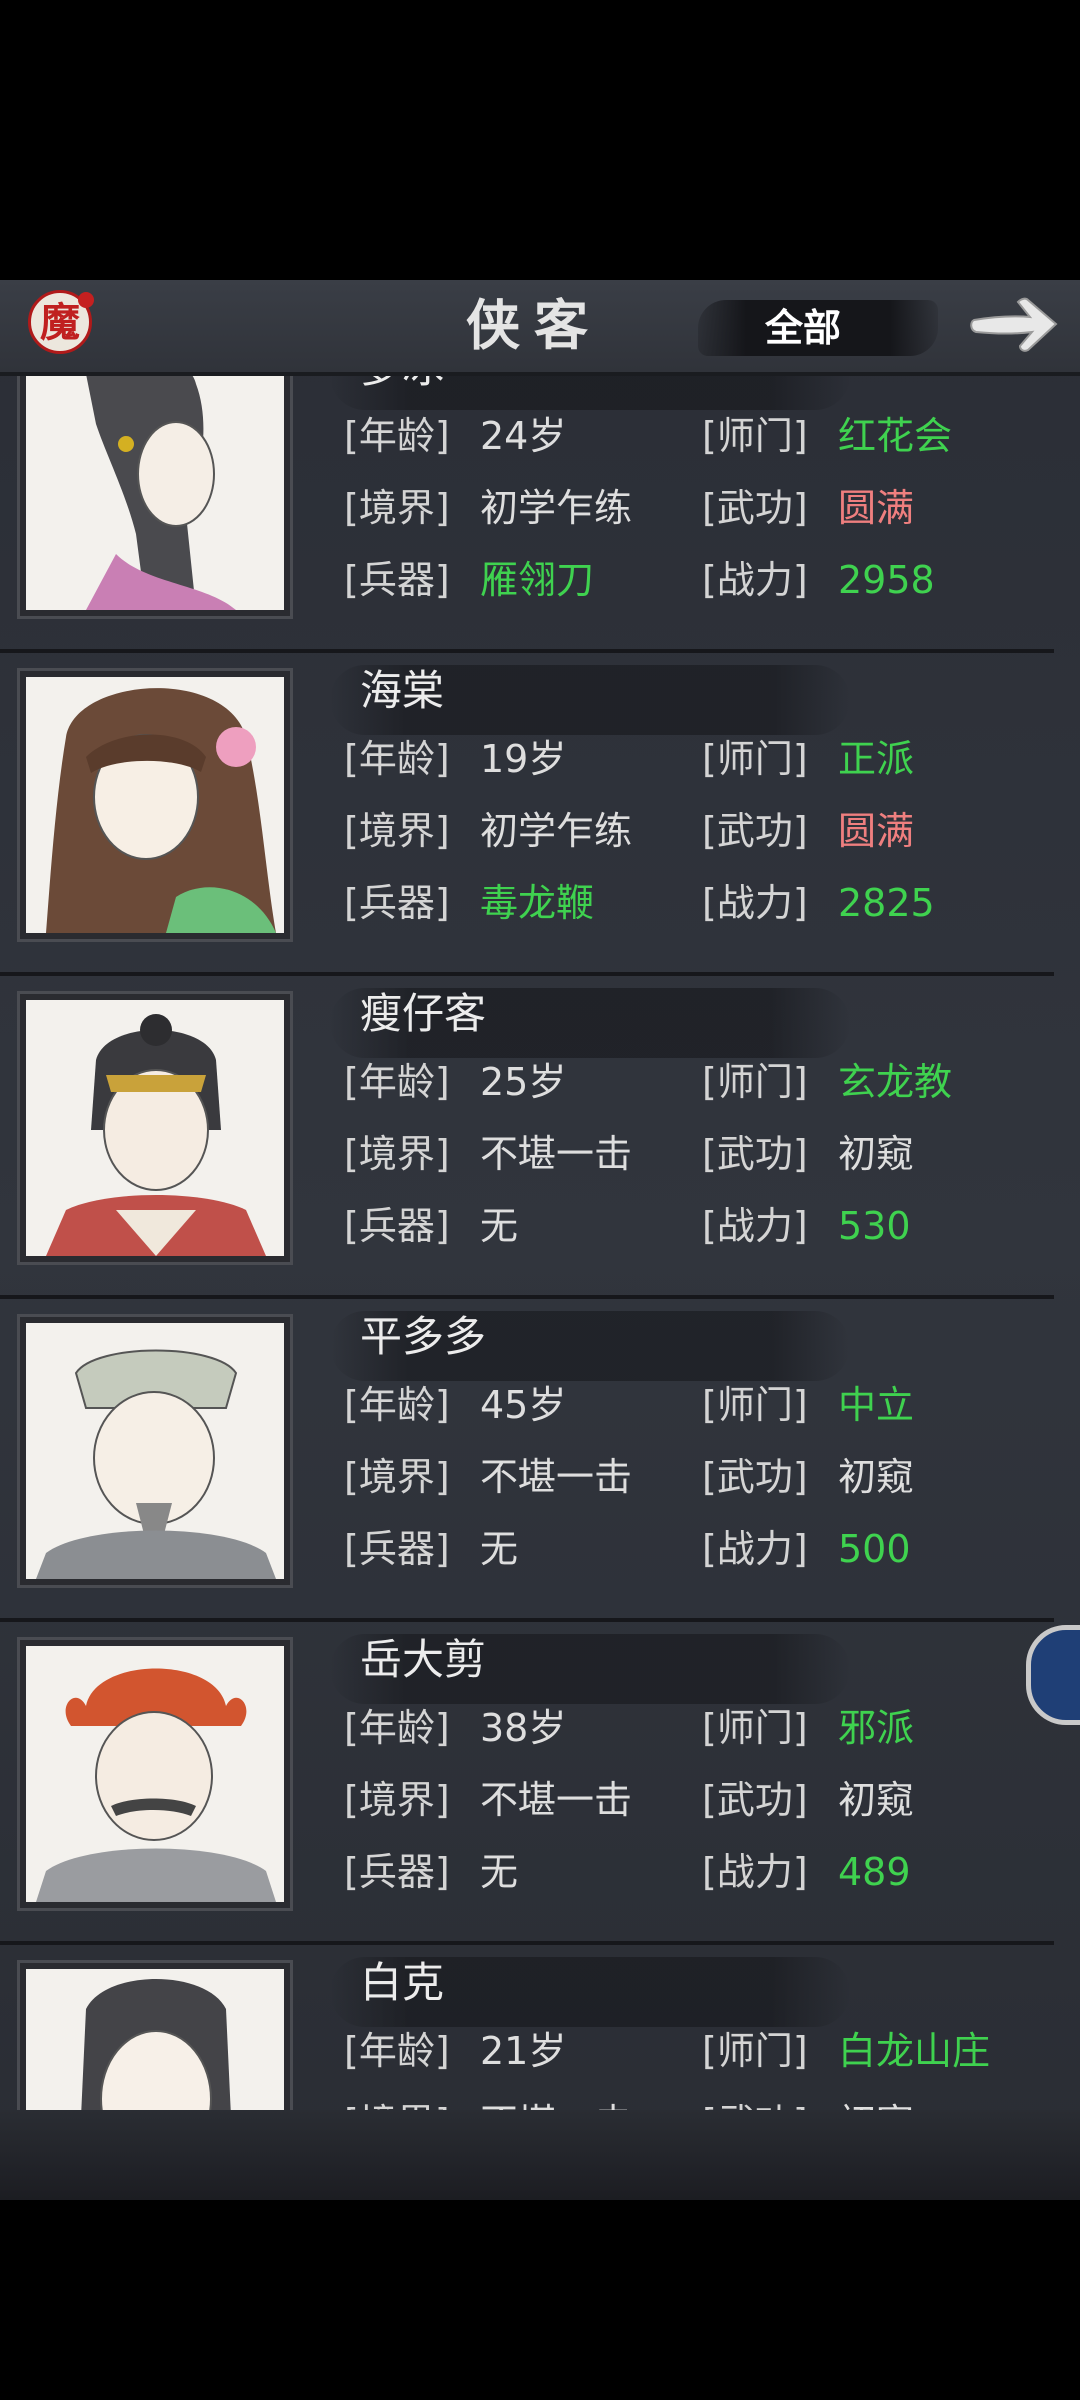 The height and width of the screenshot is (2400, 1080). I want to click on sect-value: 正派, so click(876, 759).